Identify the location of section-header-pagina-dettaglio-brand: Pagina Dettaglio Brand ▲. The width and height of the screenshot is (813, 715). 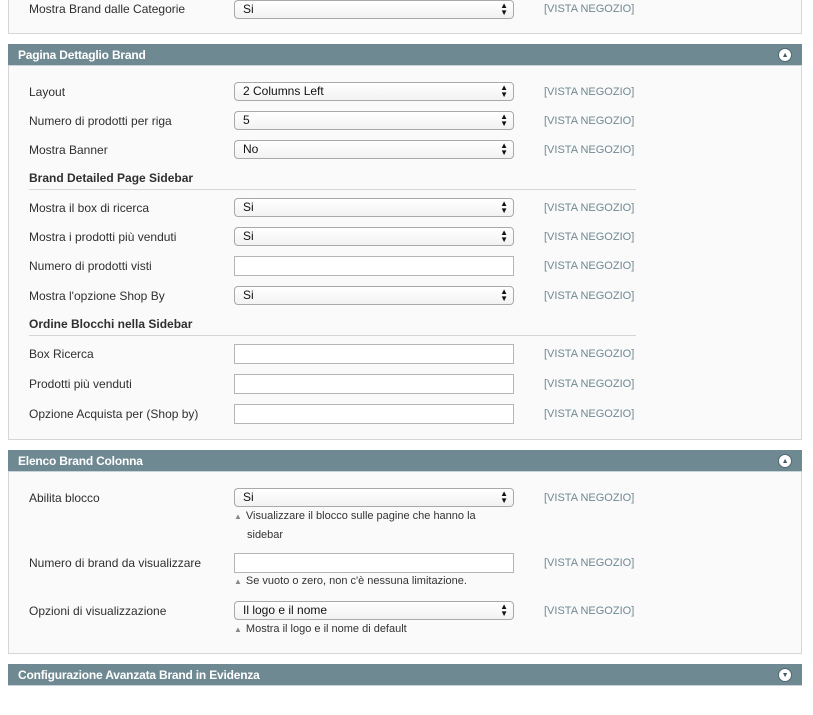
(405, 55).